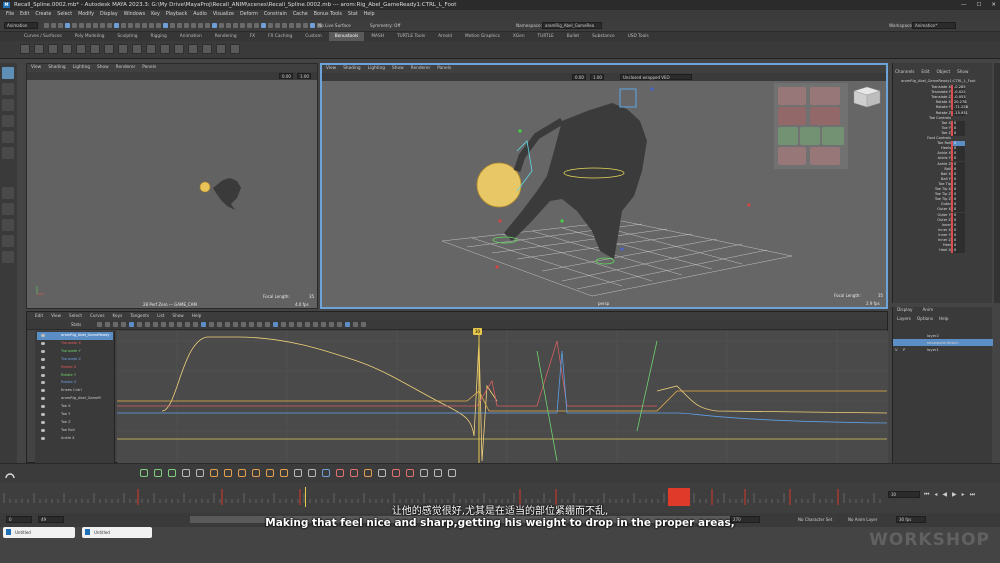 This screenshot has width=1000, height=563. What do you see at coordinates (997, 183) in the screenshot?
I see `right-sidebar-tabs` at bounding box center [997, 183].